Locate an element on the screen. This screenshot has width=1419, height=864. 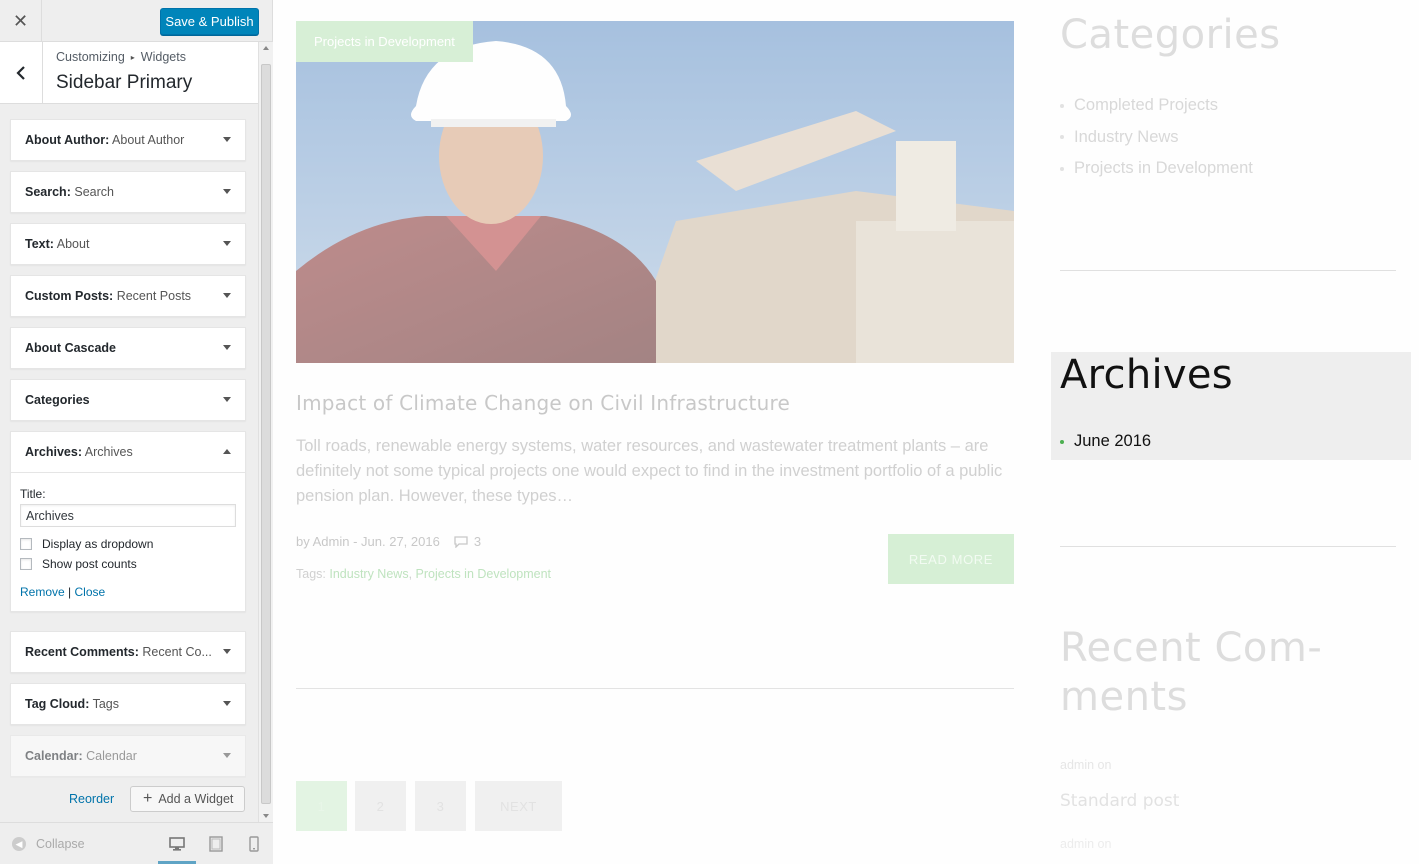
tags-label: Tags: is located at coordinates (311, 574).